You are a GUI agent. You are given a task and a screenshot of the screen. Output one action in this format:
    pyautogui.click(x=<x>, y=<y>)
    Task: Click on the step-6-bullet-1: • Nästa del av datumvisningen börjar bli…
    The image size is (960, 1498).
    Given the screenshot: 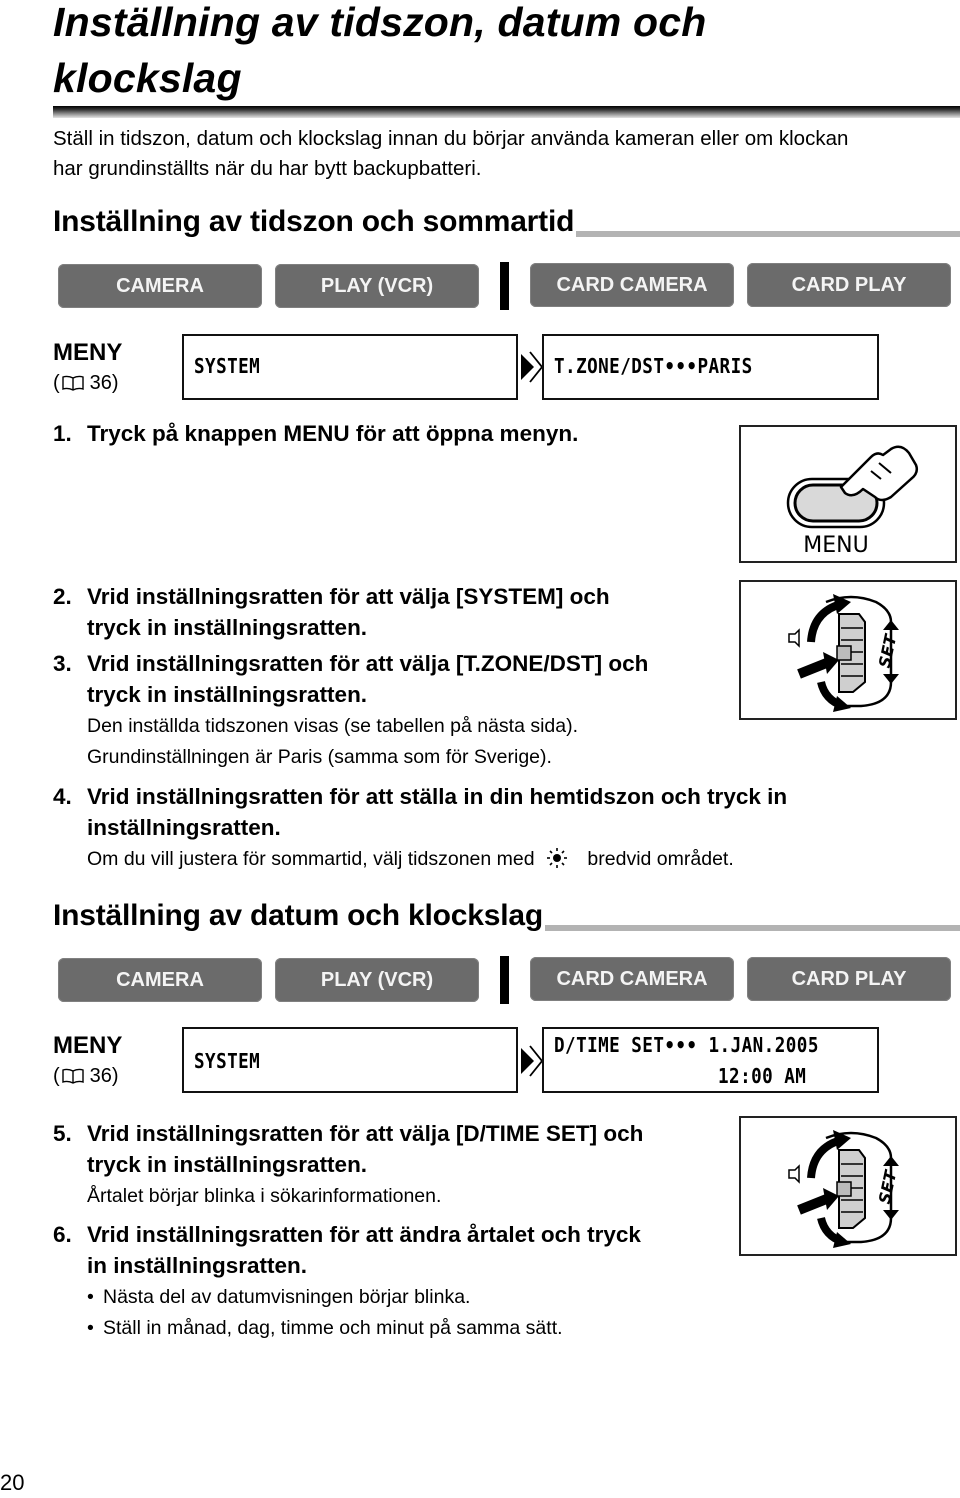 What is the action you would take?
    pyautogui.click(x=279, y=1297)
    